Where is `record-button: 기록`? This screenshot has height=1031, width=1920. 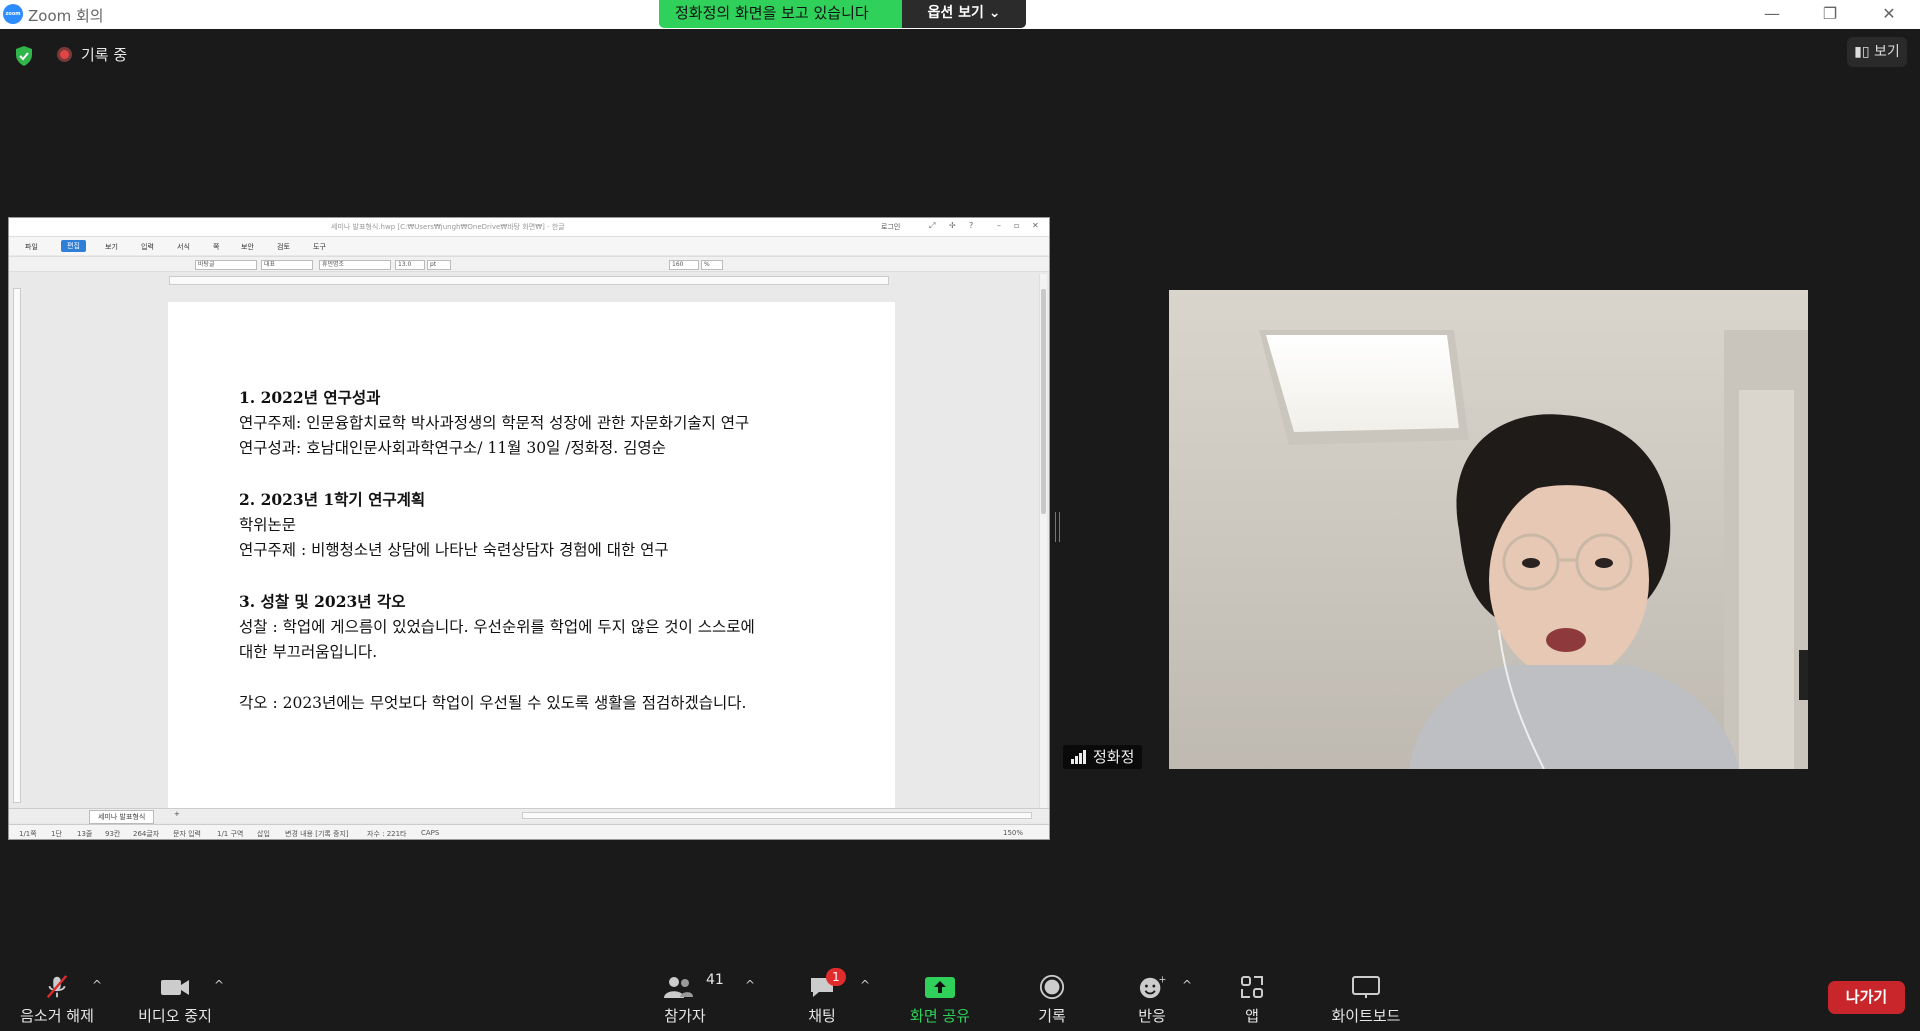
record-button: 기록 is located at coordinates (1052, 993).